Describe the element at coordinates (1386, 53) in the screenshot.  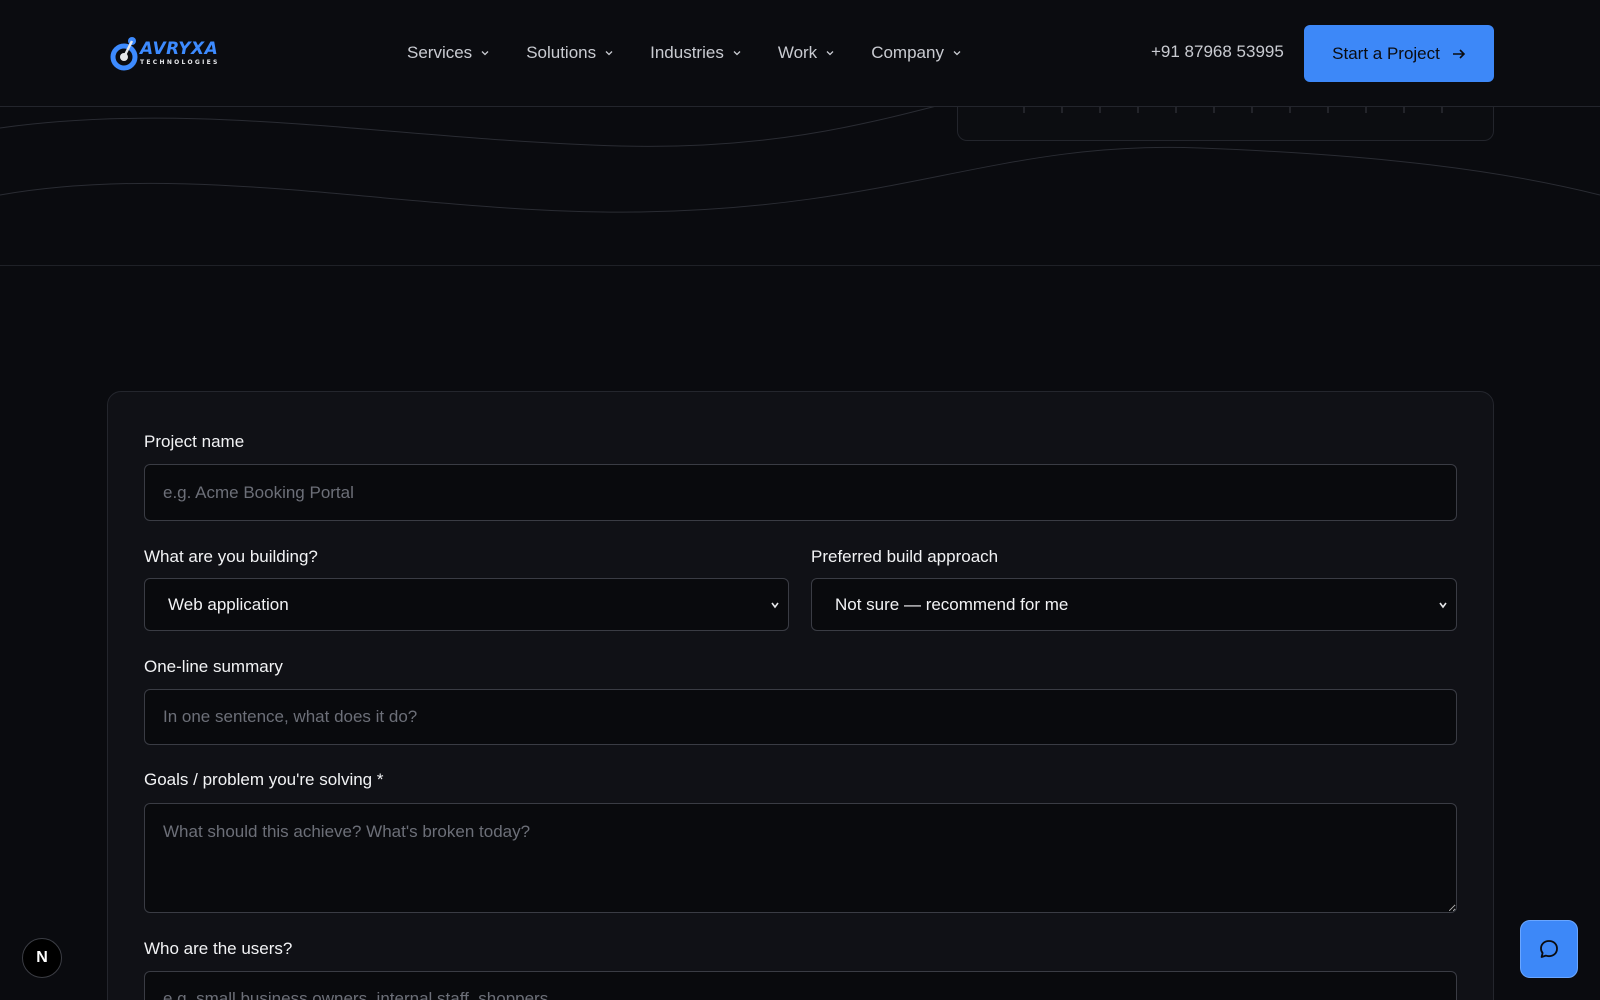
I see `start-project-label: Start a Project` at that location.